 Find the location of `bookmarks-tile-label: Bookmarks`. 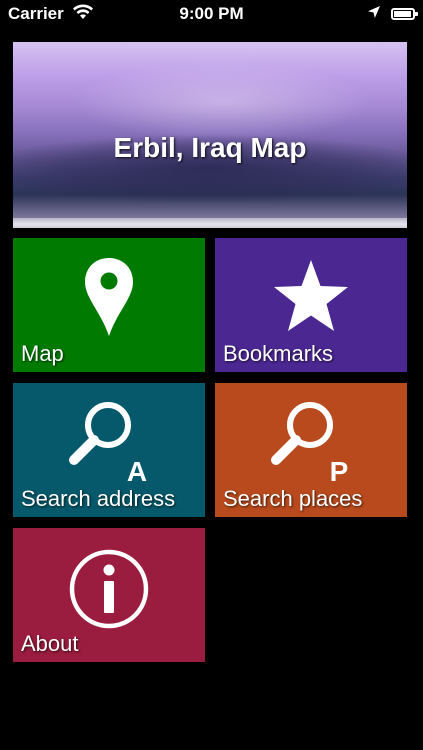

bookmarks-tile-label: Bookmarks is located at coordinates (278, 353).